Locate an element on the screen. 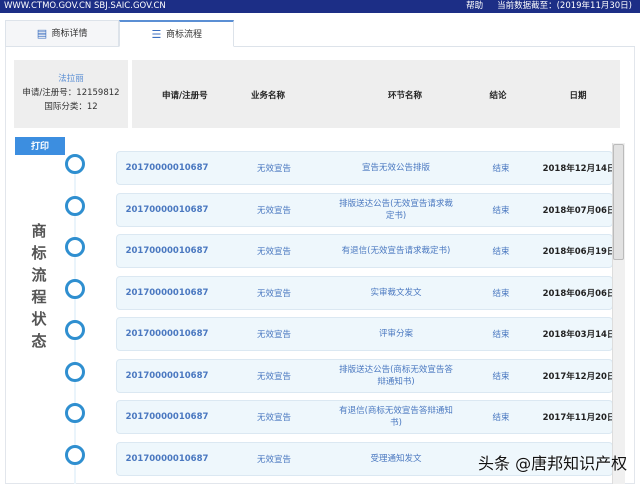 The image size is (640, 484). side-label: 商标流程状态 is located at coordinates (39, 286).